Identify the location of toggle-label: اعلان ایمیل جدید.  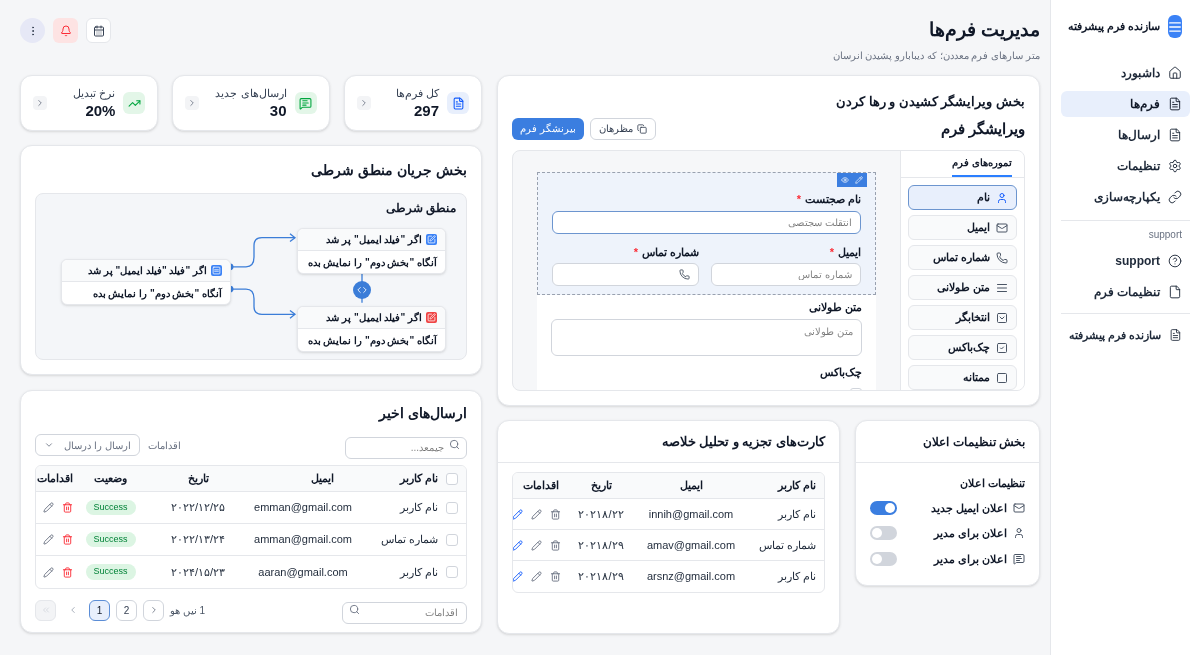
(968, 508).